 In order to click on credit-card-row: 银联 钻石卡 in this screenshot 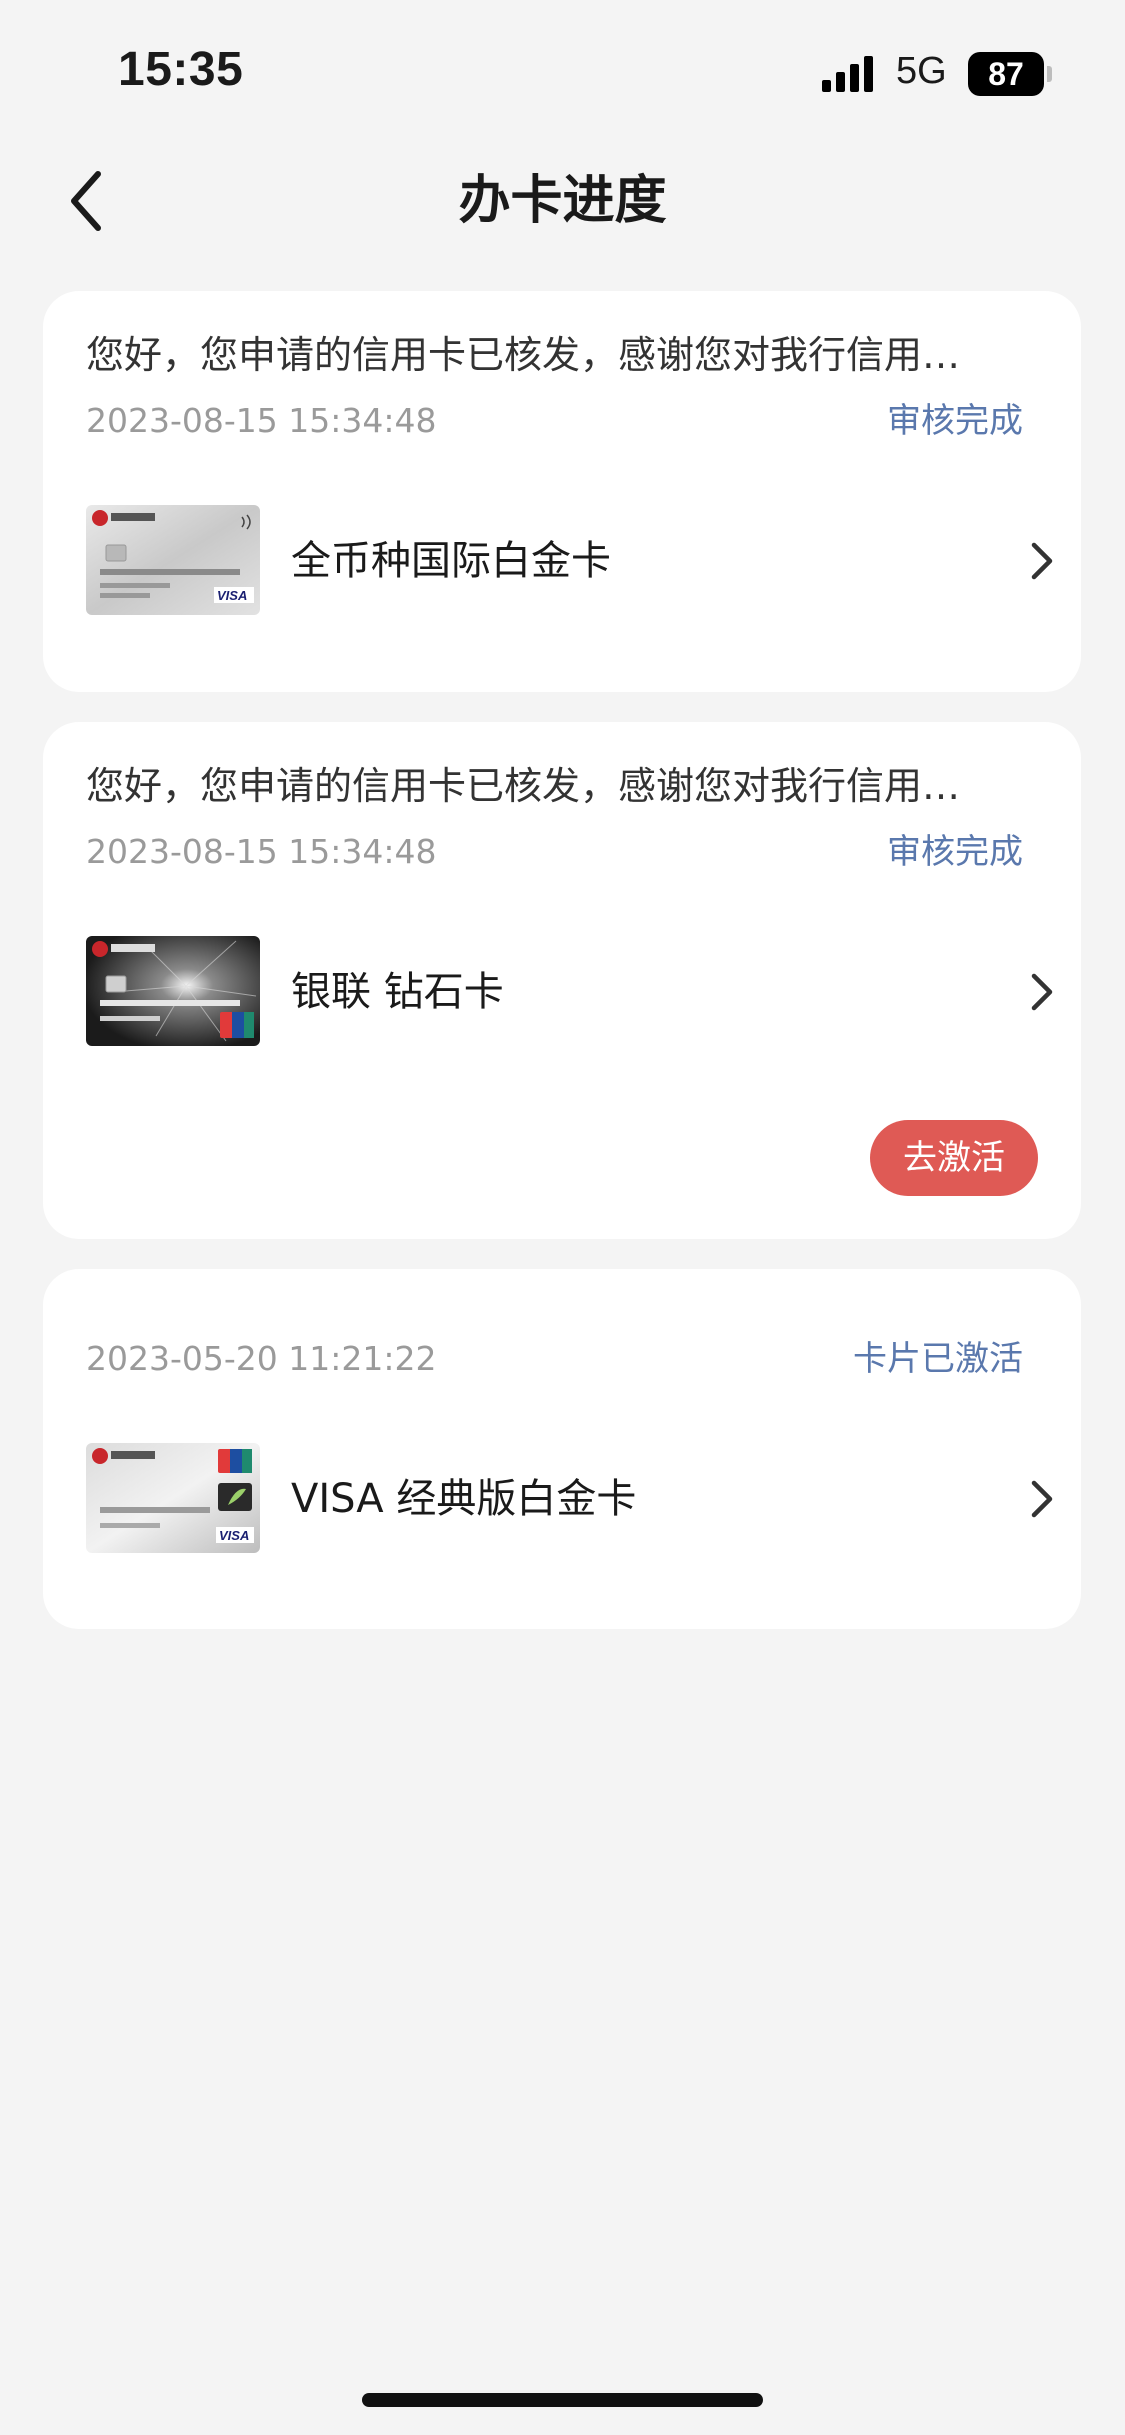, I will do `click(576, 992)`.